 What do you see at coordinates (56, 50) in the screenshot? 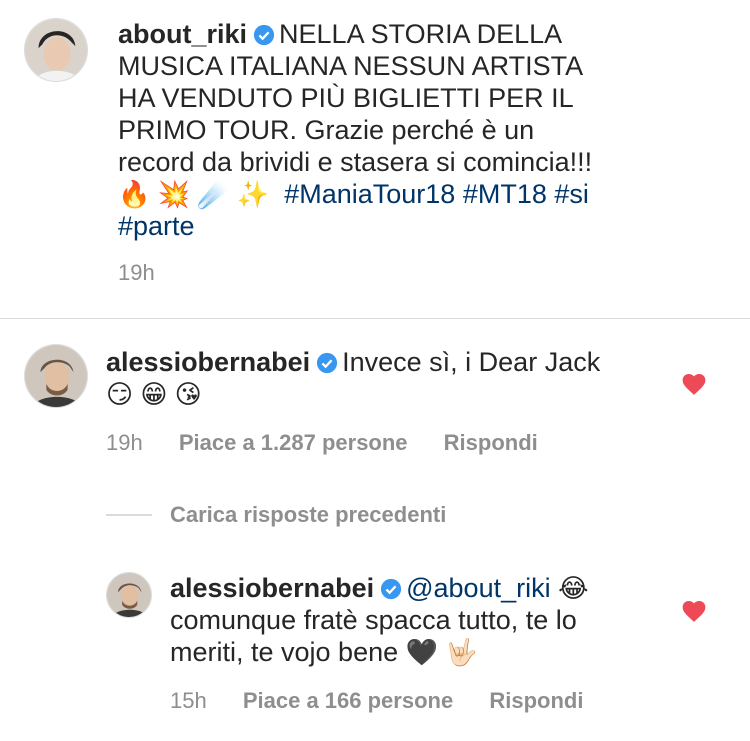
I see `avatar-about-riki` at bounding box center [56, 50].